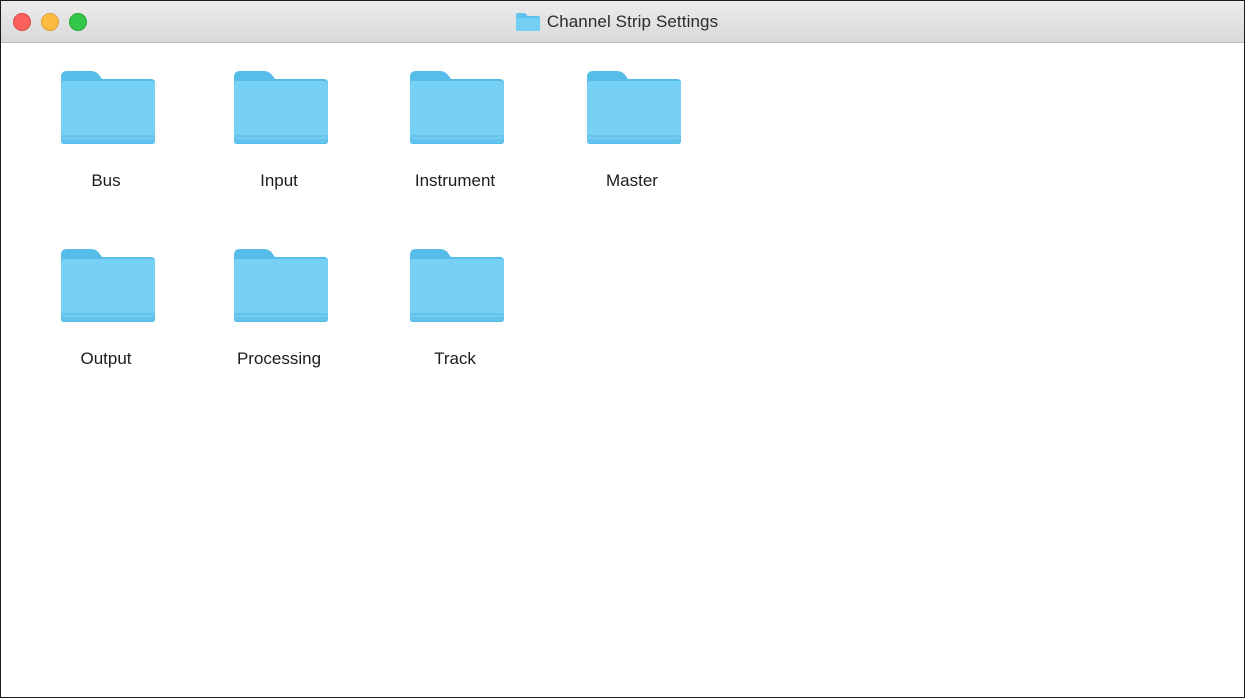  Describe the element at coordinates (632, 180) in the screenshot. I see `folder-label: Master` at that location.